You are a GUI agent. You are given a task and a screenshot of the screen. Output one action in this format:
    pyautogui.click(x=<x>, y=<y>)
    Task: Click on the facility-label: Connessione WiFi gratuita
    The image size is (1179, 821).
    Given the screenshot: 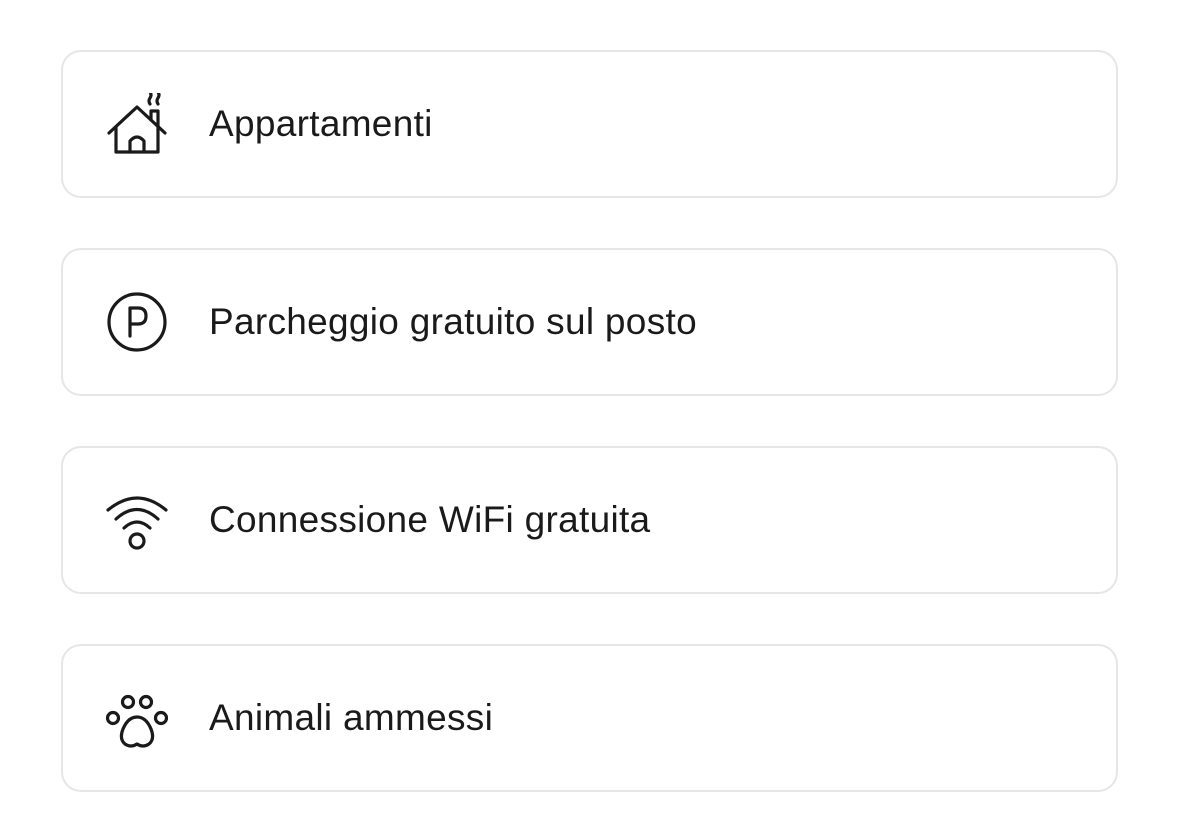 What is the action you would take?
    pyautogui.click(x=430, y=519)
    